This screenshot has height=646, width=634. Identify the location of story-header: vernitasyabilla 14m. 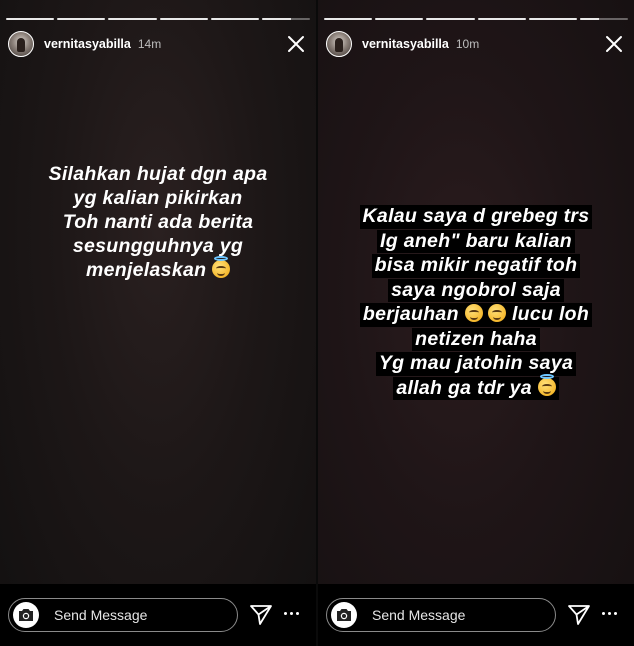
(158, 44).